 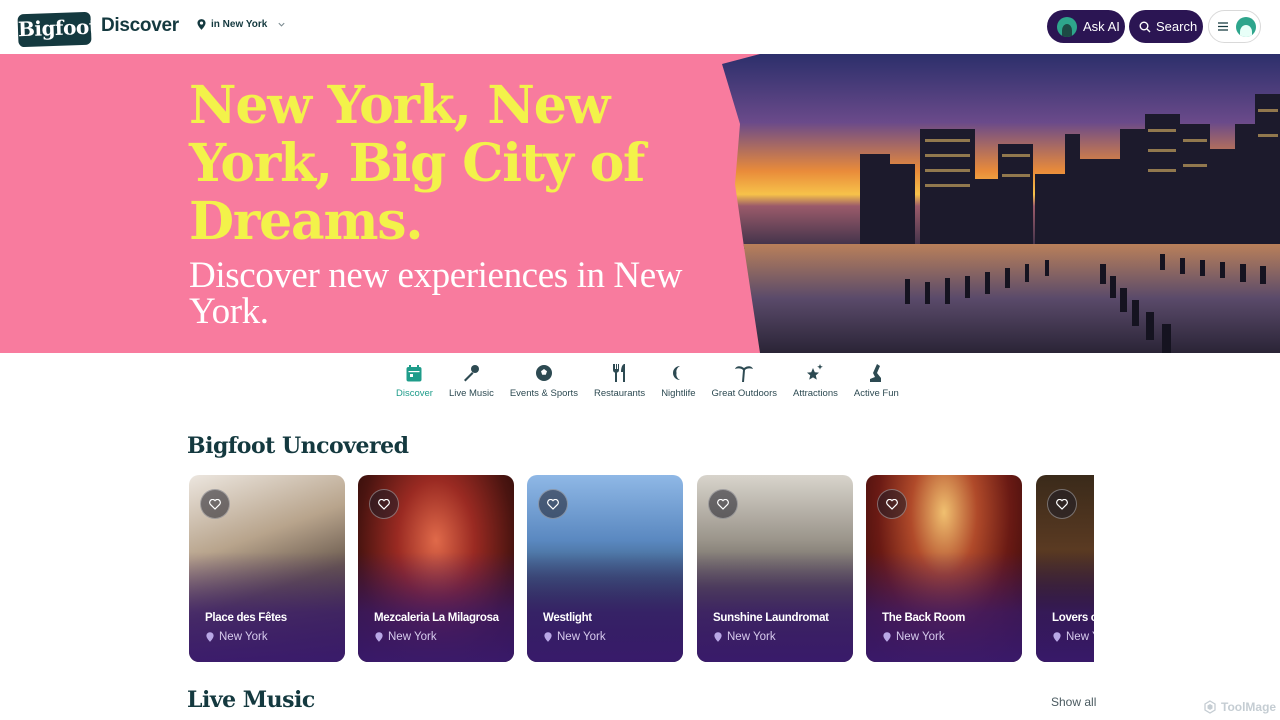 I want to click on category-attractions: Attractions, so click(x=815, y=380).